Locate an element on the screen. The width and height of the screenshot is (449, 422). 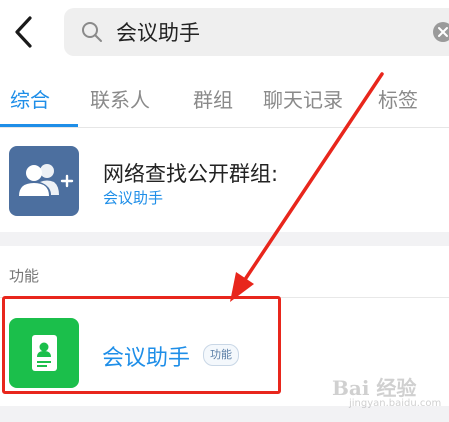
search-icon is located at coordinates (92, 32).